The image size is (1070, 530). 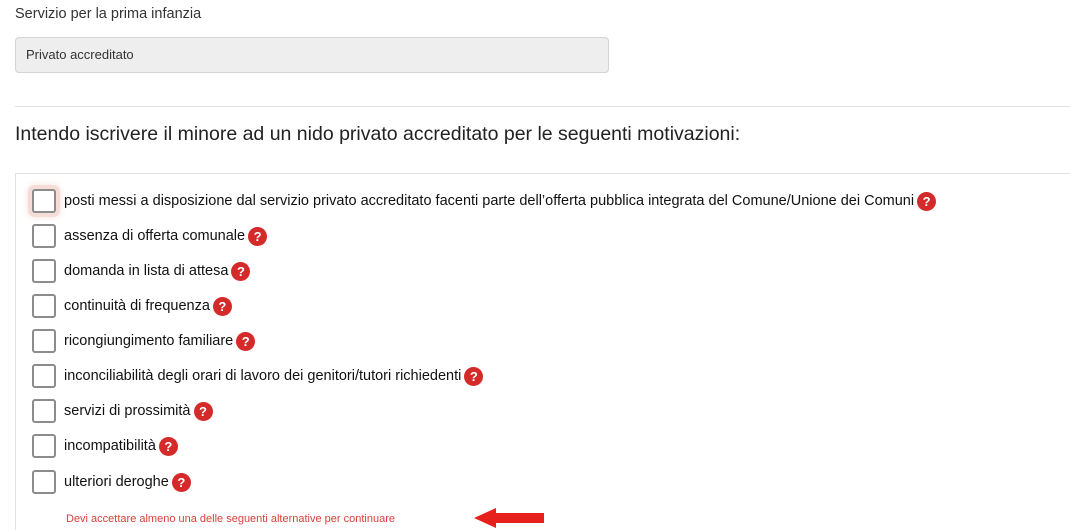 I want to click on option-lista-di-attesa: domanda in lista di attesa ?, so click(x=141, y=271).